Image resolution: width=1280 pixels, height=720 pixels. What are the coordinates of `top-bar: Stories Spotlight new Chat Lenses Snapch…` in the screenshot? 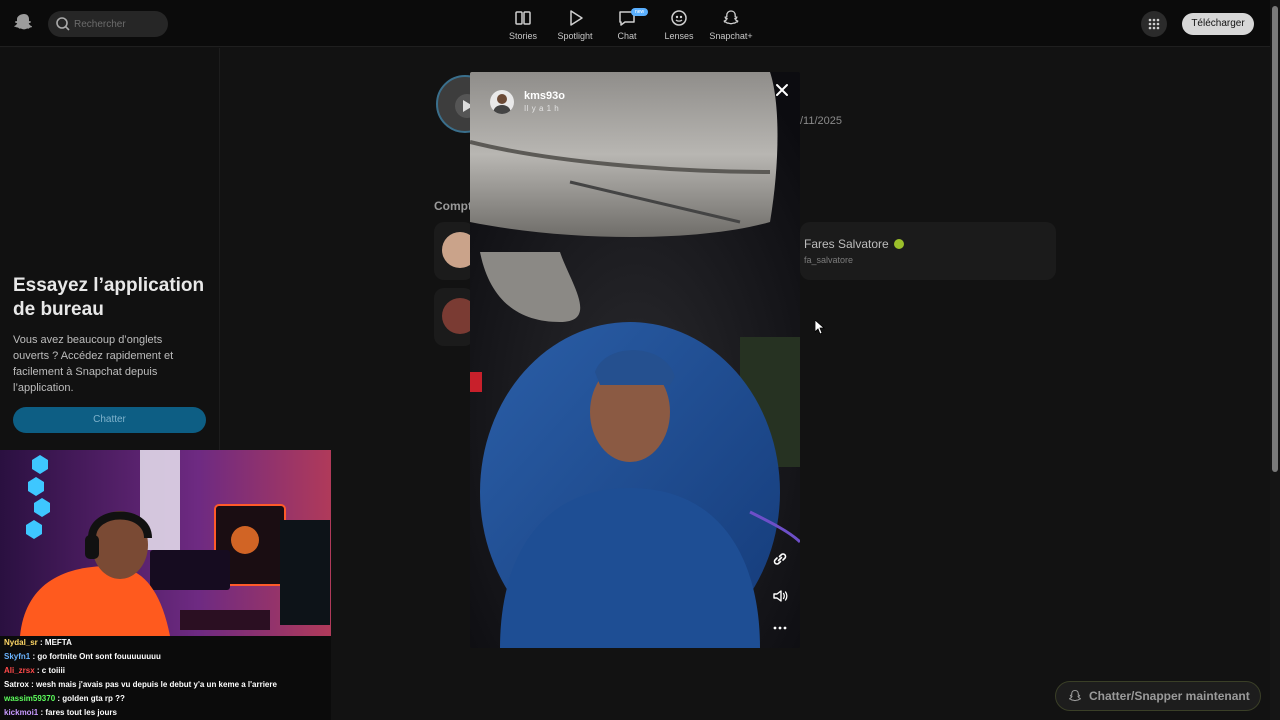 It's located at (635, 23).